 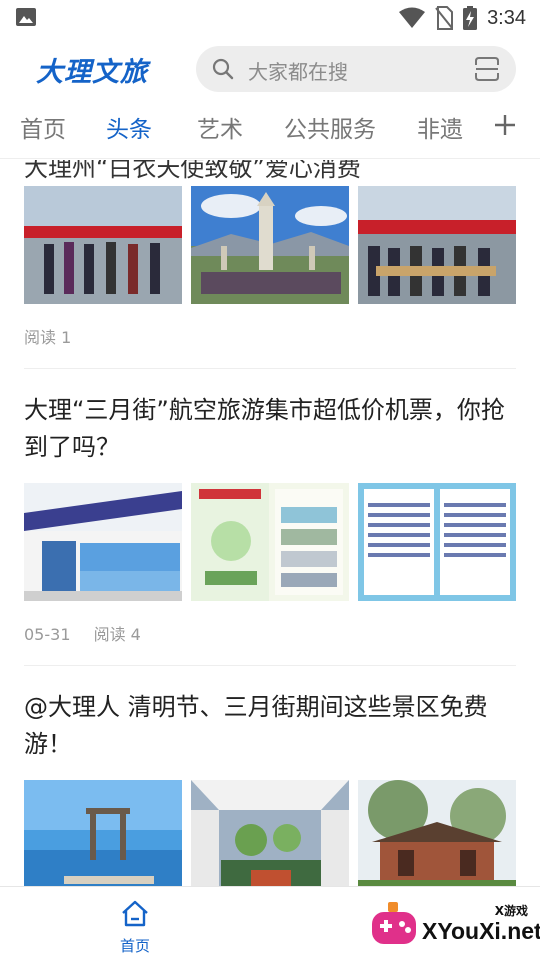 What do you see at coordinates (270, 429) in the screenshot?
I see `article-title: 大理“三月街”航空旅游集市超低价机票，你抢到了吗？` at bounding box center [270, 429].